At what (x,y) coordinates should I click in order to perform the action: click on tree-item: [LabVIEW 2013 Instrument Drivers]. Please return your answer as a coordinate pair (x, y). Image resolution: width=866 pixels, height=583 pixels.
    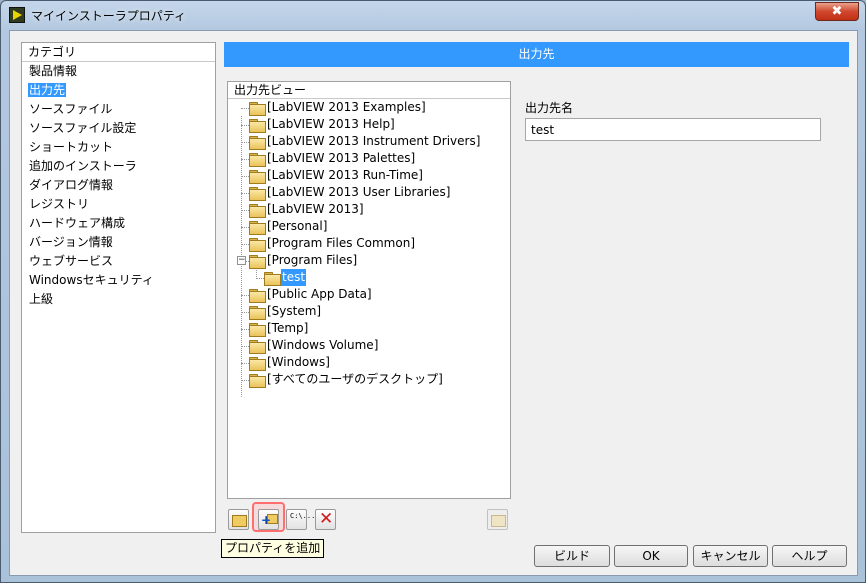
    Looking at the image, I should click on (368, 141).